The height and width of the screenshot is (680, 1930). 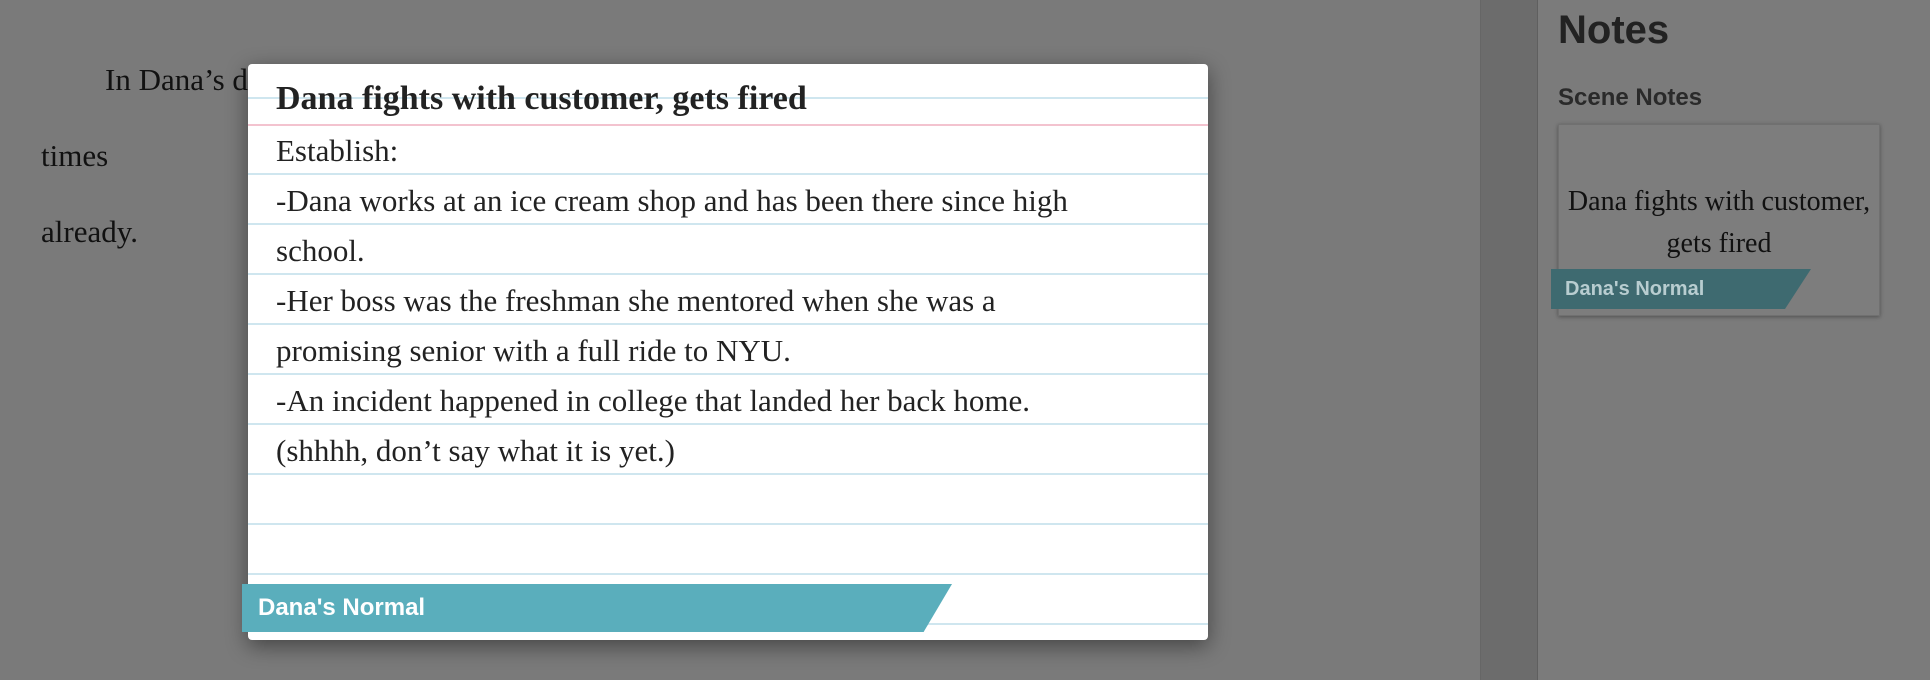 I want to click on note-body-line: school., so click(x=320, y=250).